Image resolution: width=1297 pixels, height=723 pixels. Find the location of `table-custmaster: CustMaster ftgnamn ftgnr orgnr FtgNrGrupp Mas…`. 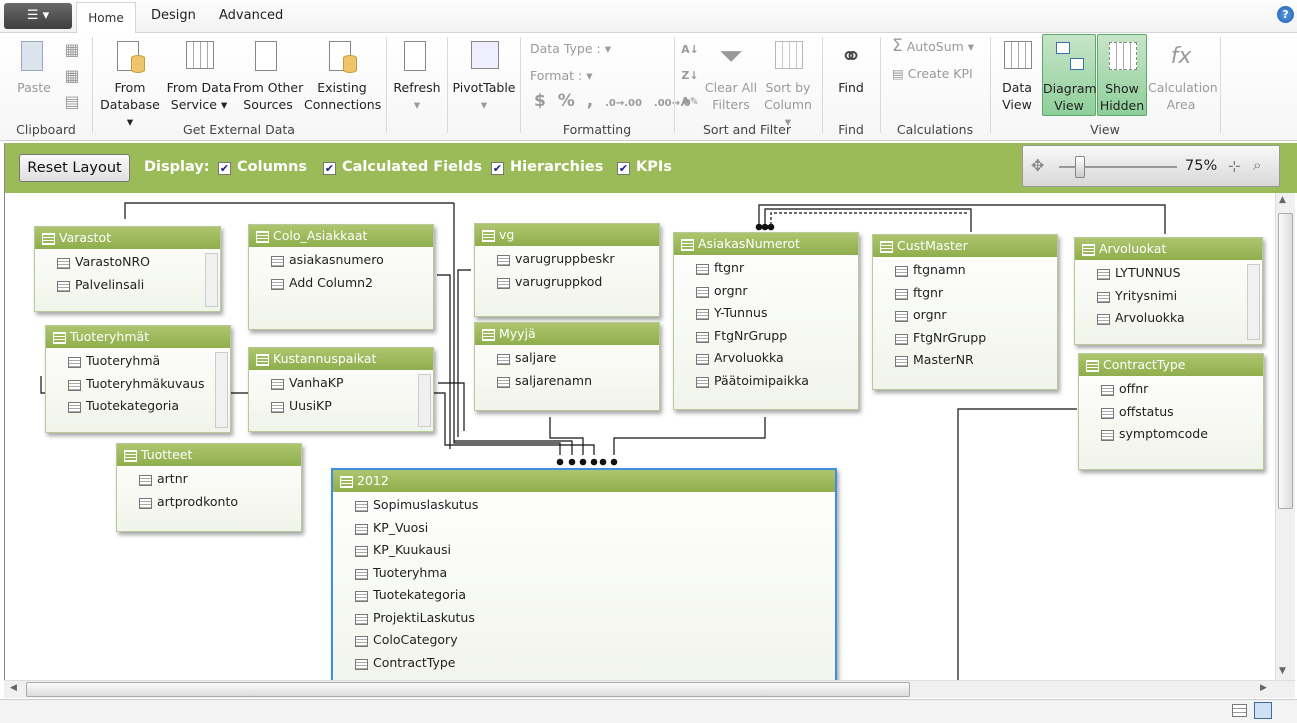

table-custmaster: CustMaster ftgnamn ftgnr orgnr FtgNrGrupp Mas… is located at coordinates (965, 312).